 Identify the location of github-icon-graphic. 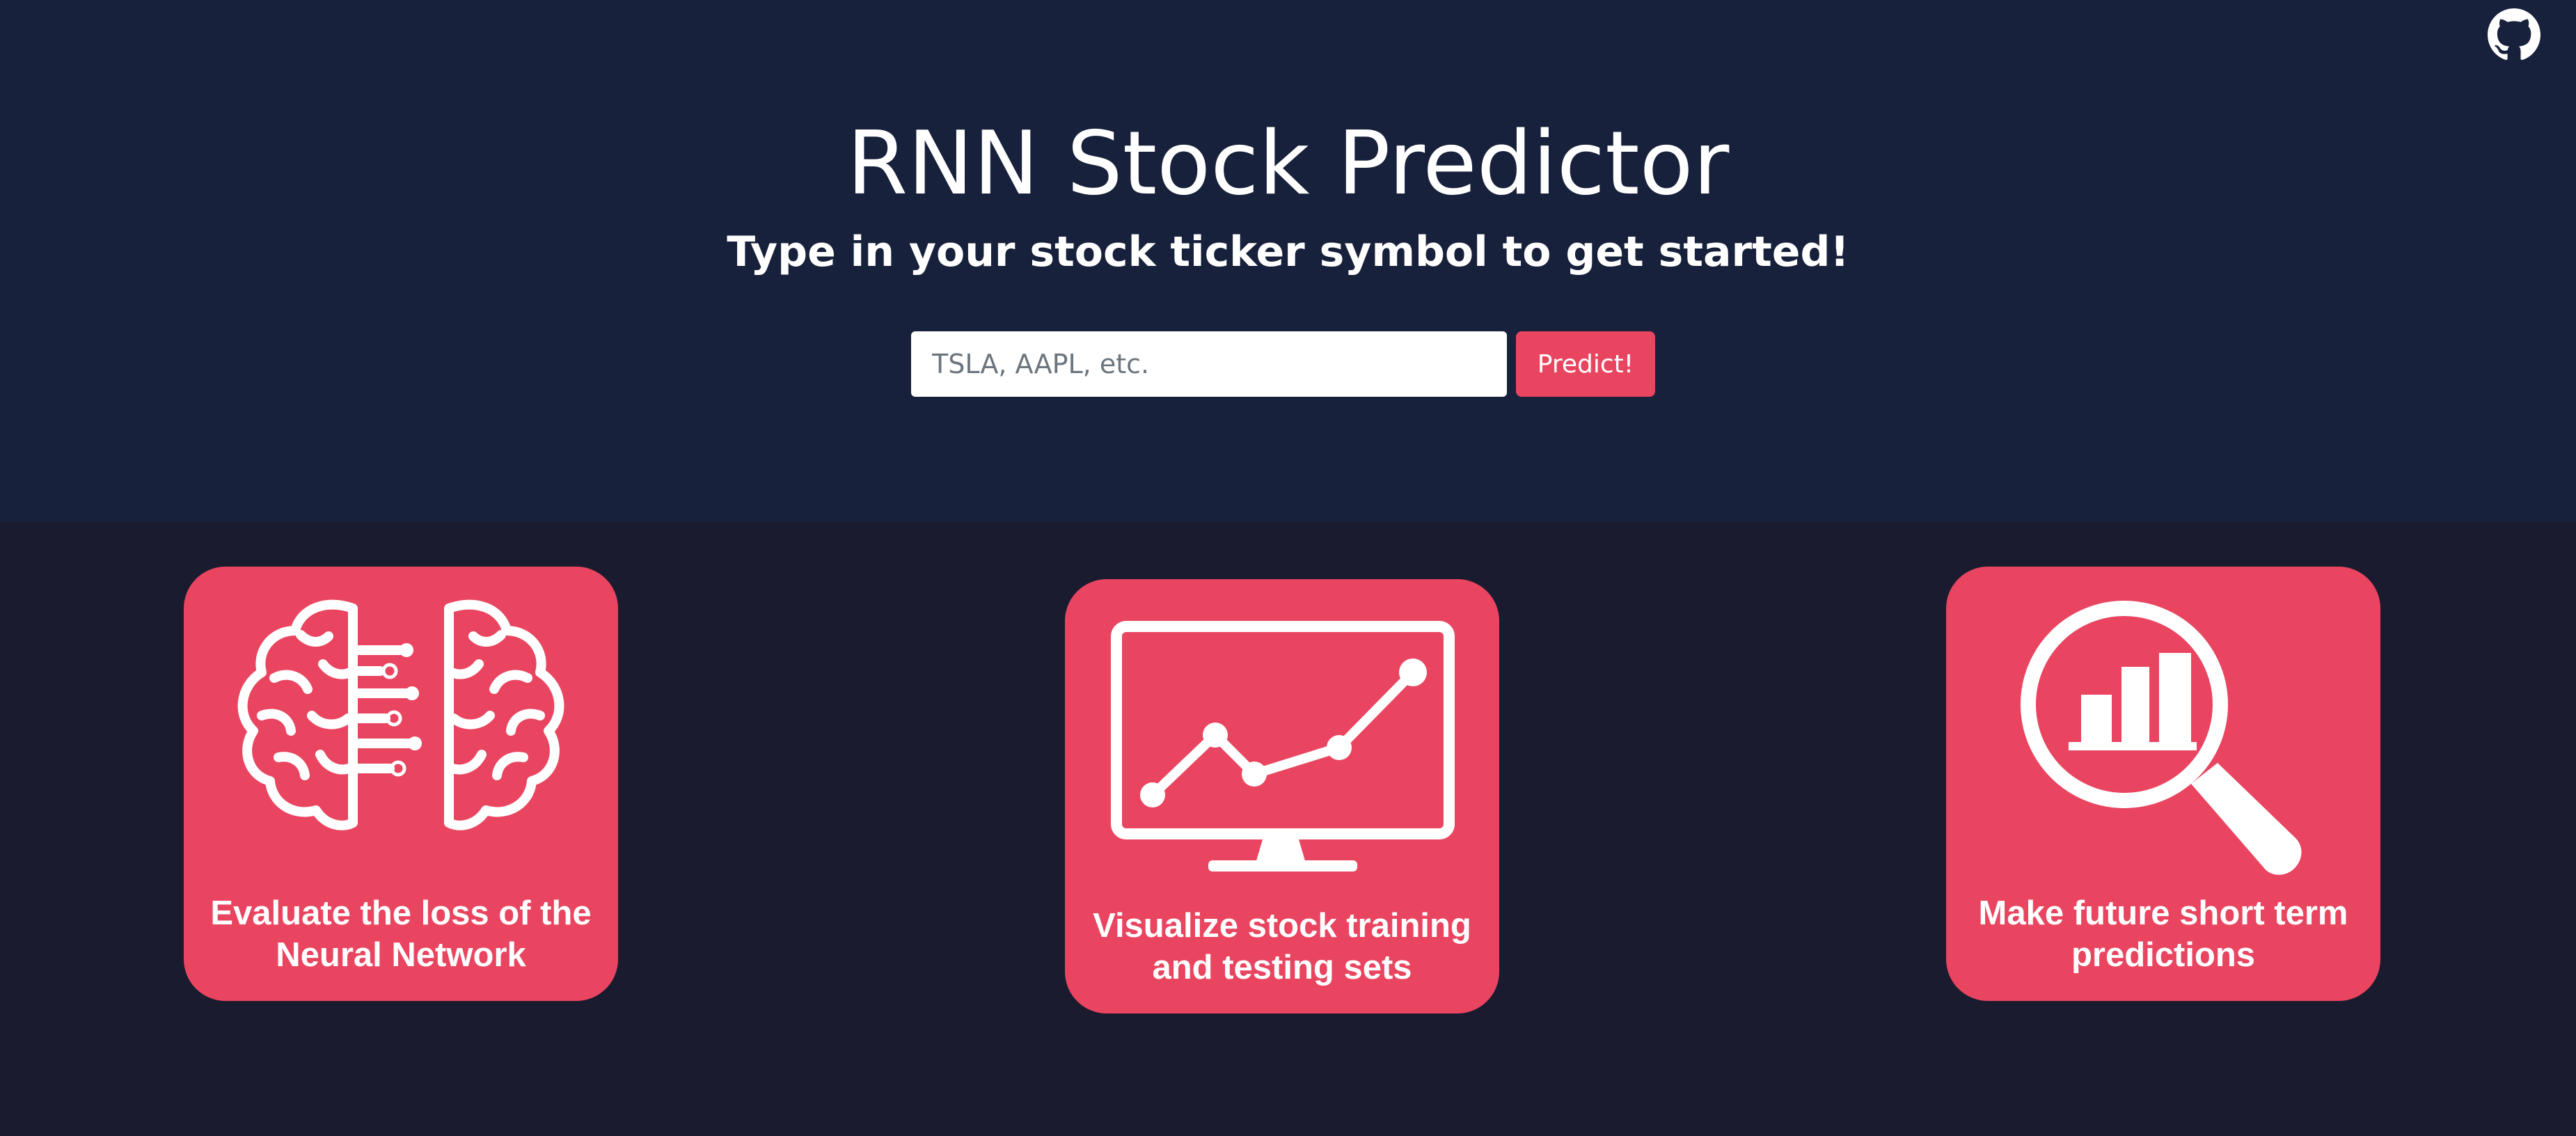
(2514, 34).